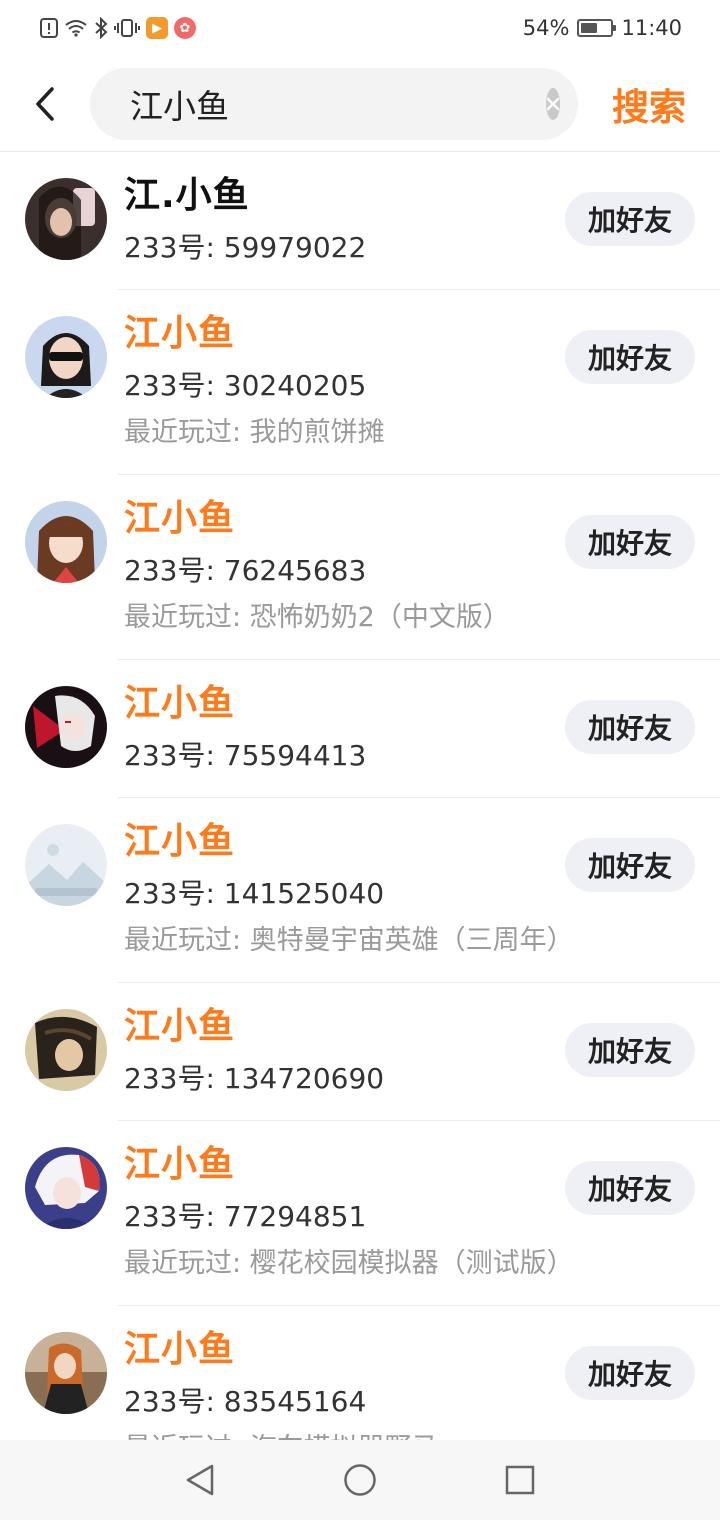 This screenshot has width=720, height=1520. What do you see at coordinates (187, 195) in the screenshot?
I see `user-name: 江.小鱼` at bounding box center [187, 195].